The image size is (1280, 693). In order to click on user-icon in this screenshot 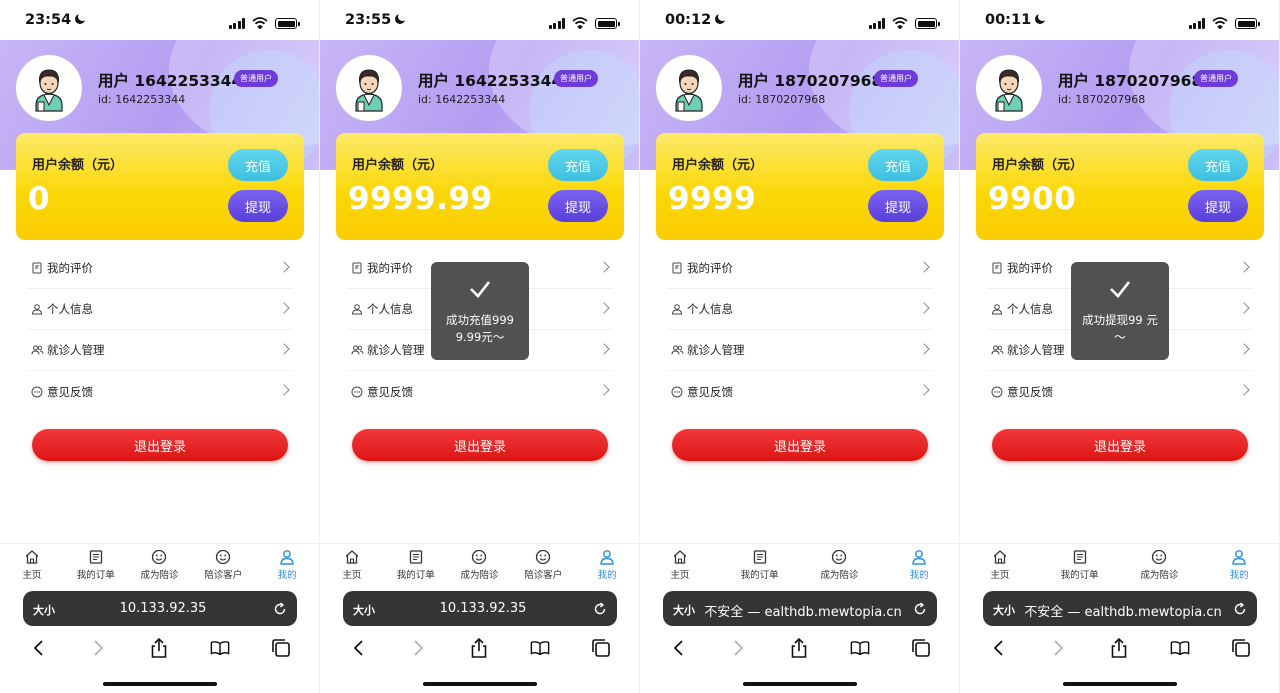, I will do `click(607, 557)`.